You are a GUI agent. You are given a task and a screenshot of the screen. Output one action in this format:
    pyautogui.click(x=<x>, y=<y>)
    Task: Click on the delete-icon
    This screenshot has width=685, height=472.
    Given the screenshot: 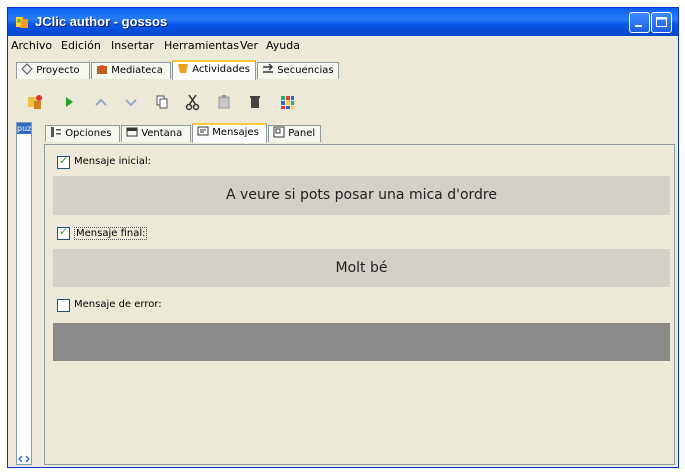 What is the action you would take?
    pyautogui.click(x=255, y=102)
    